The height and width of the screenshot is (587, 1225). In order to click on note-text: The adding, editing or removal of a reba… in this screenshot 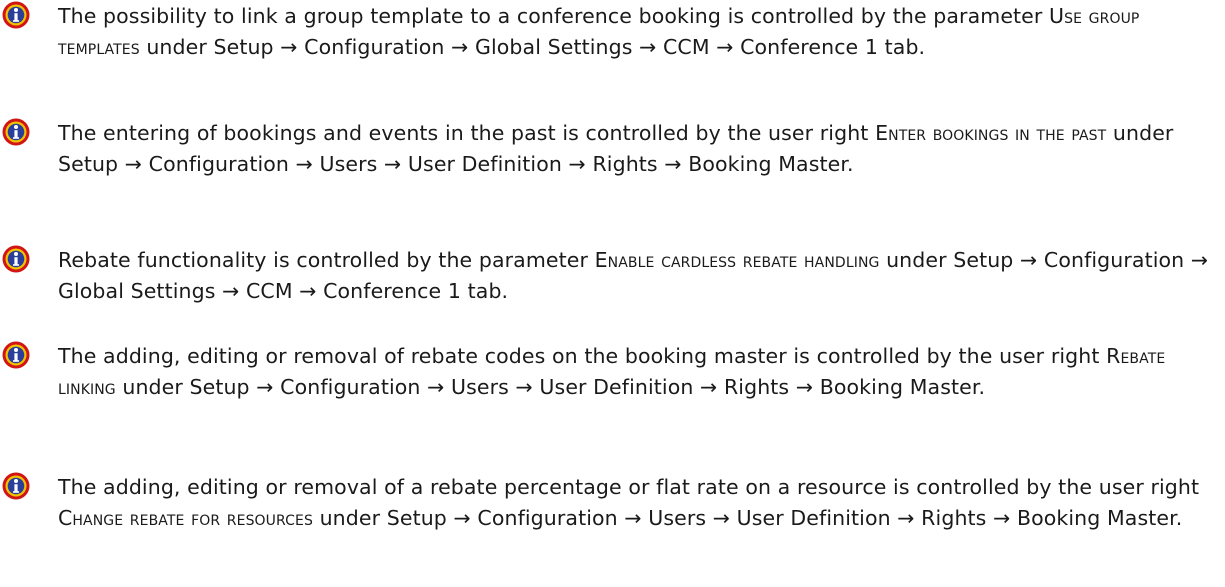, I will do `click(612, 503)`.